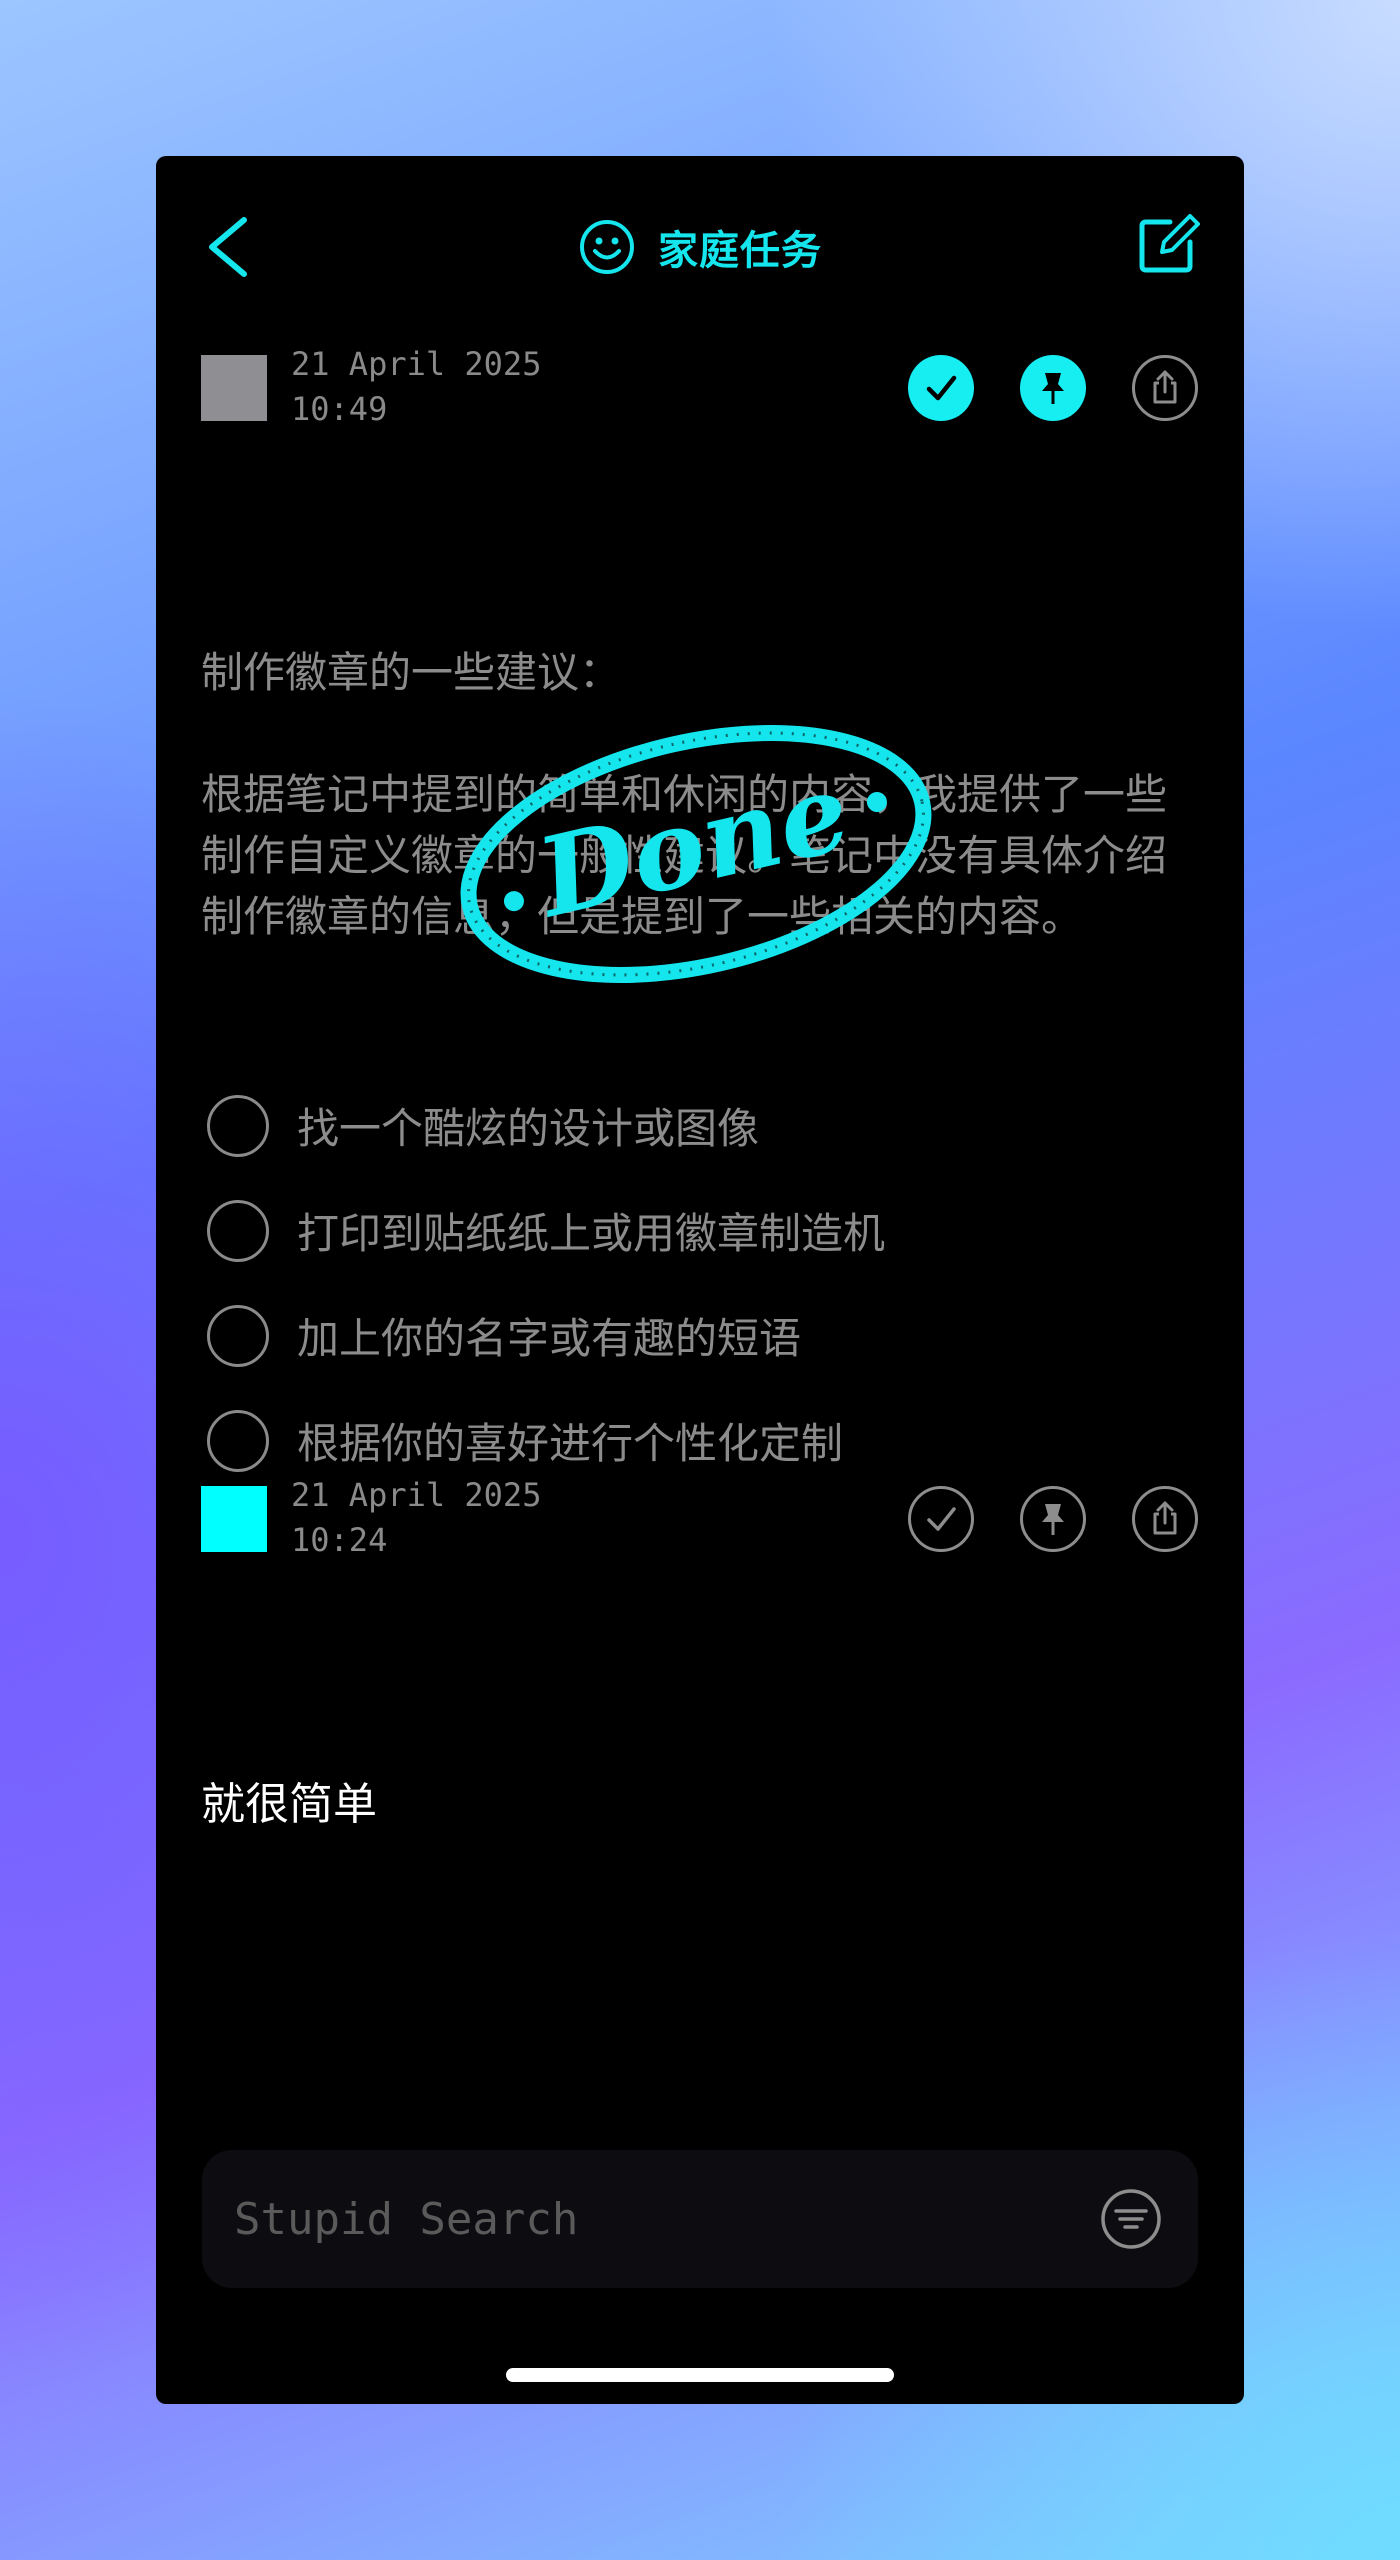 The image size is (1400, 2560). What do you see at coordinates (339, 1540) in the screenshot?
I see `note-time: 10:24` at bounding box center [339, 1540].